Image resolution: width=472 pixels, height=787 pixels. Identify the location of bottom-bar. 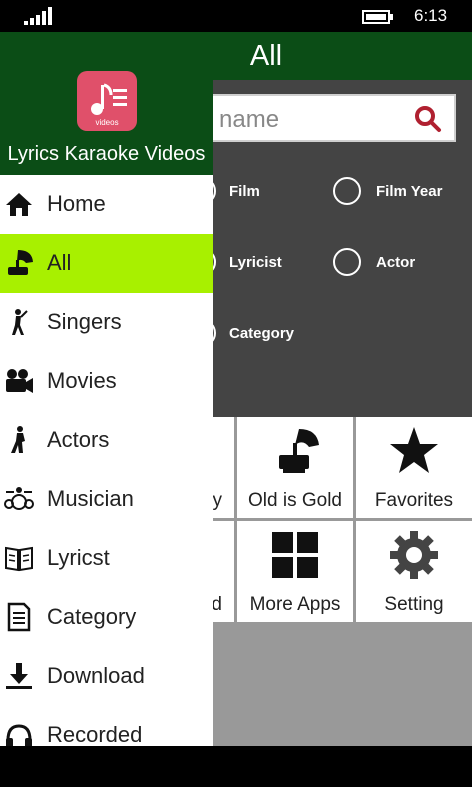
(236, 766).